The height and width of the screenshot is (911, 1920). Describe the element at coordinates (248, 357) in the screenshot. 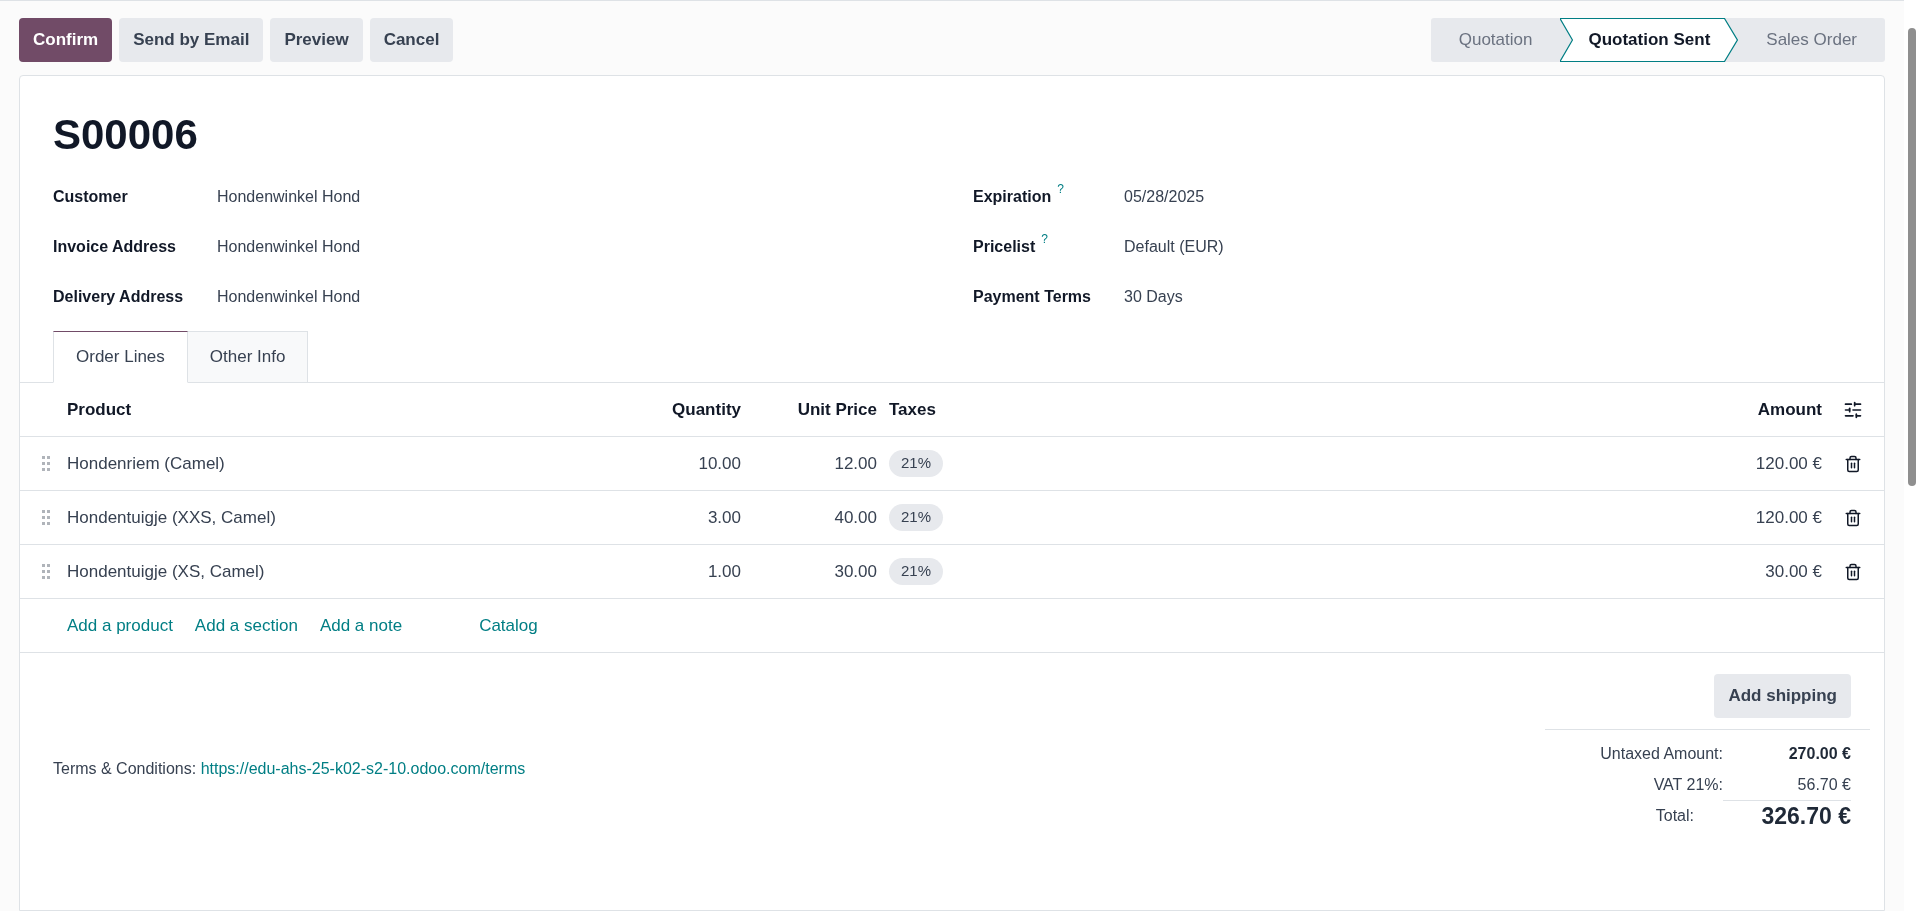

I see `form-tab: Other Info` at that location.